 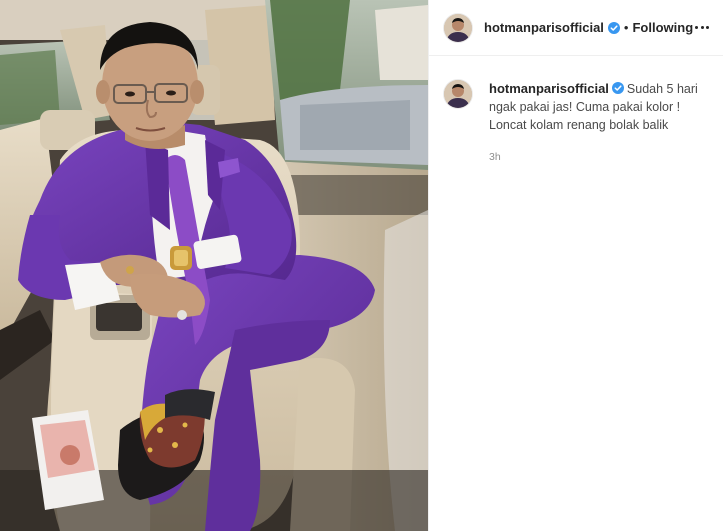 I want to click on profile-avatar, so click(x=458, y=27).